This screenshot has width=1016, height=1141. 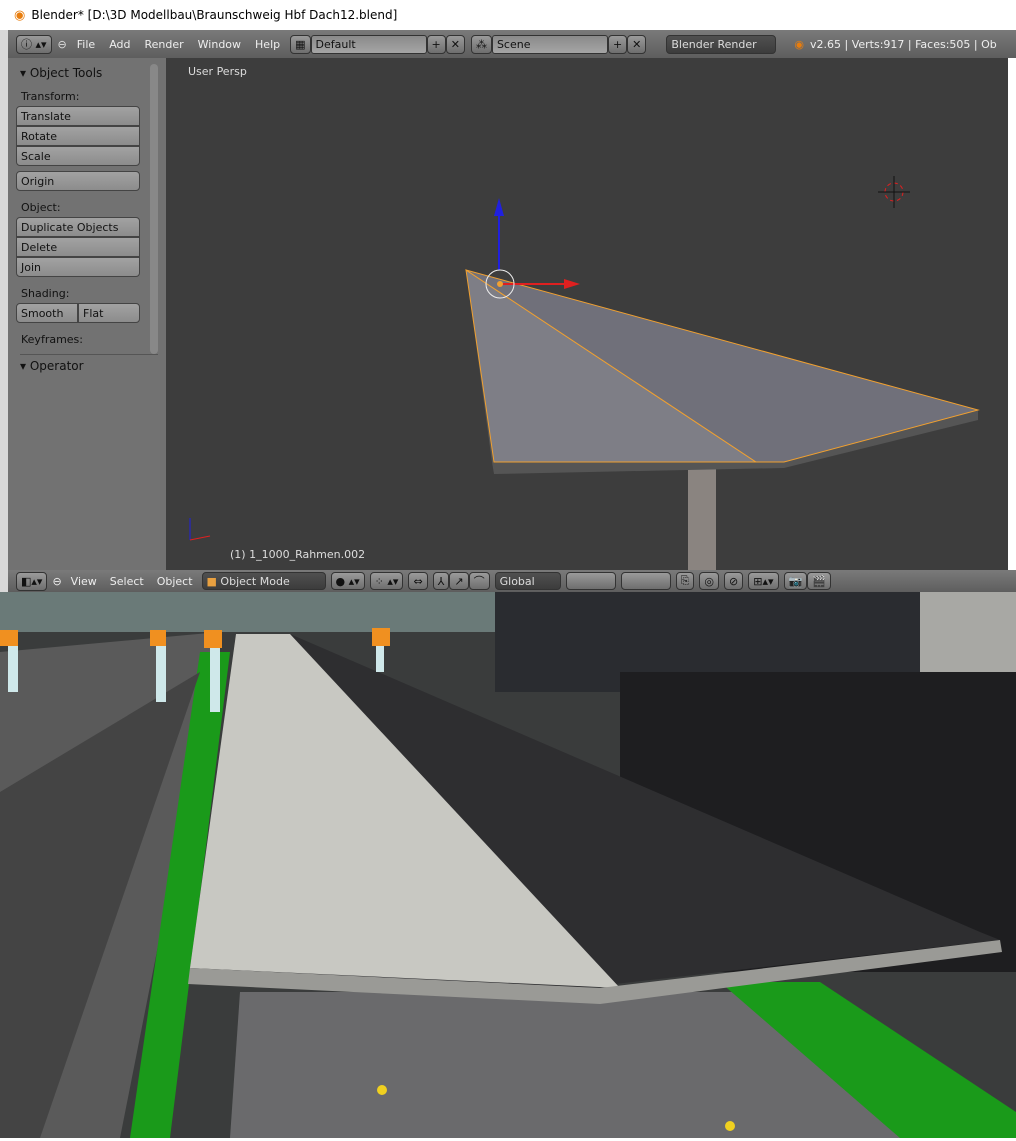 I want to click on layout-icon: ▦, so click(x=300, y=44).